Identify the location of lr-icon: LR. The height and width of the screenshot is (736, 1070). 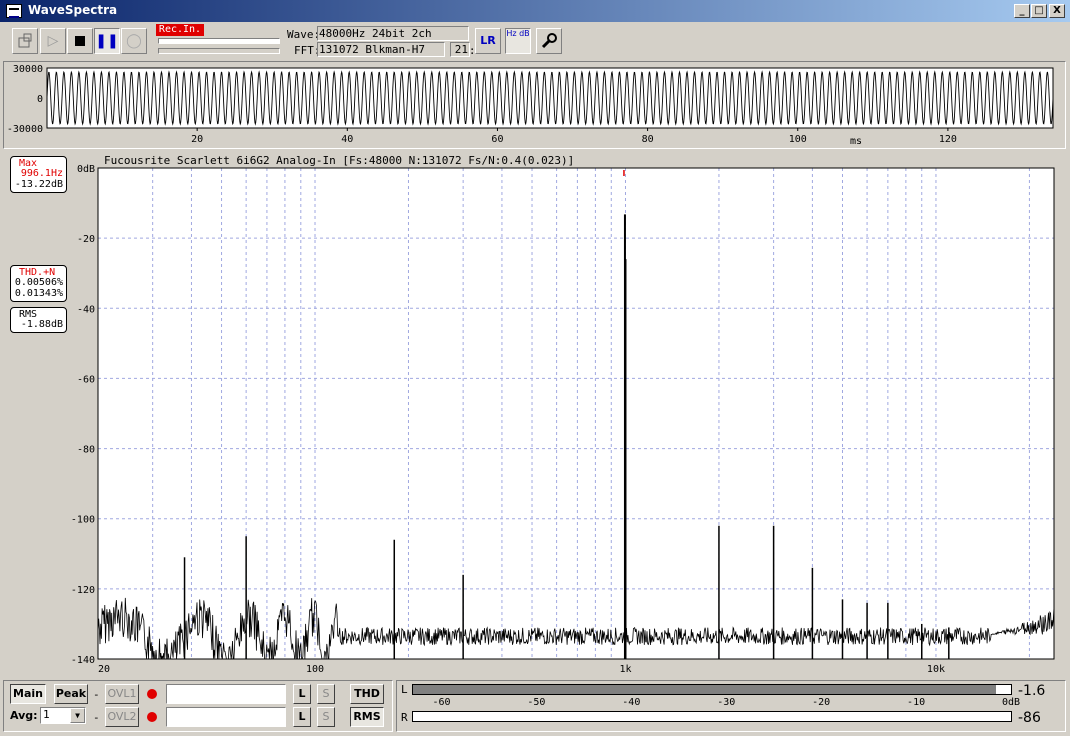
(488, 40).